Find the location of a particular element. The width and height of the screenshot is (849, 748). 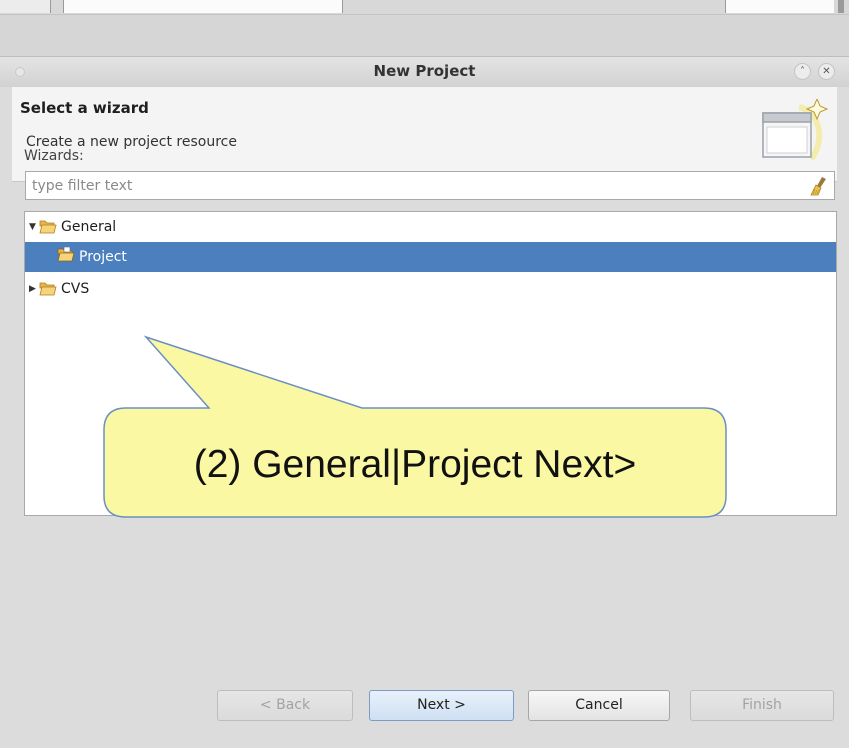

close-icon: ✕ is located at coordinates (826, 71).